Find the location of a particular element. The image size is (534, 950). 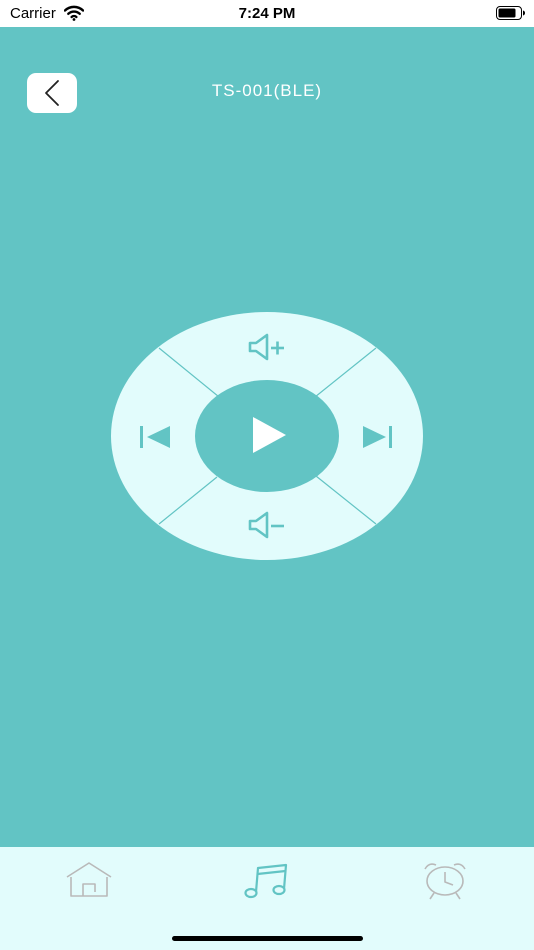

battery-icon is located at coordinates (511, 15).